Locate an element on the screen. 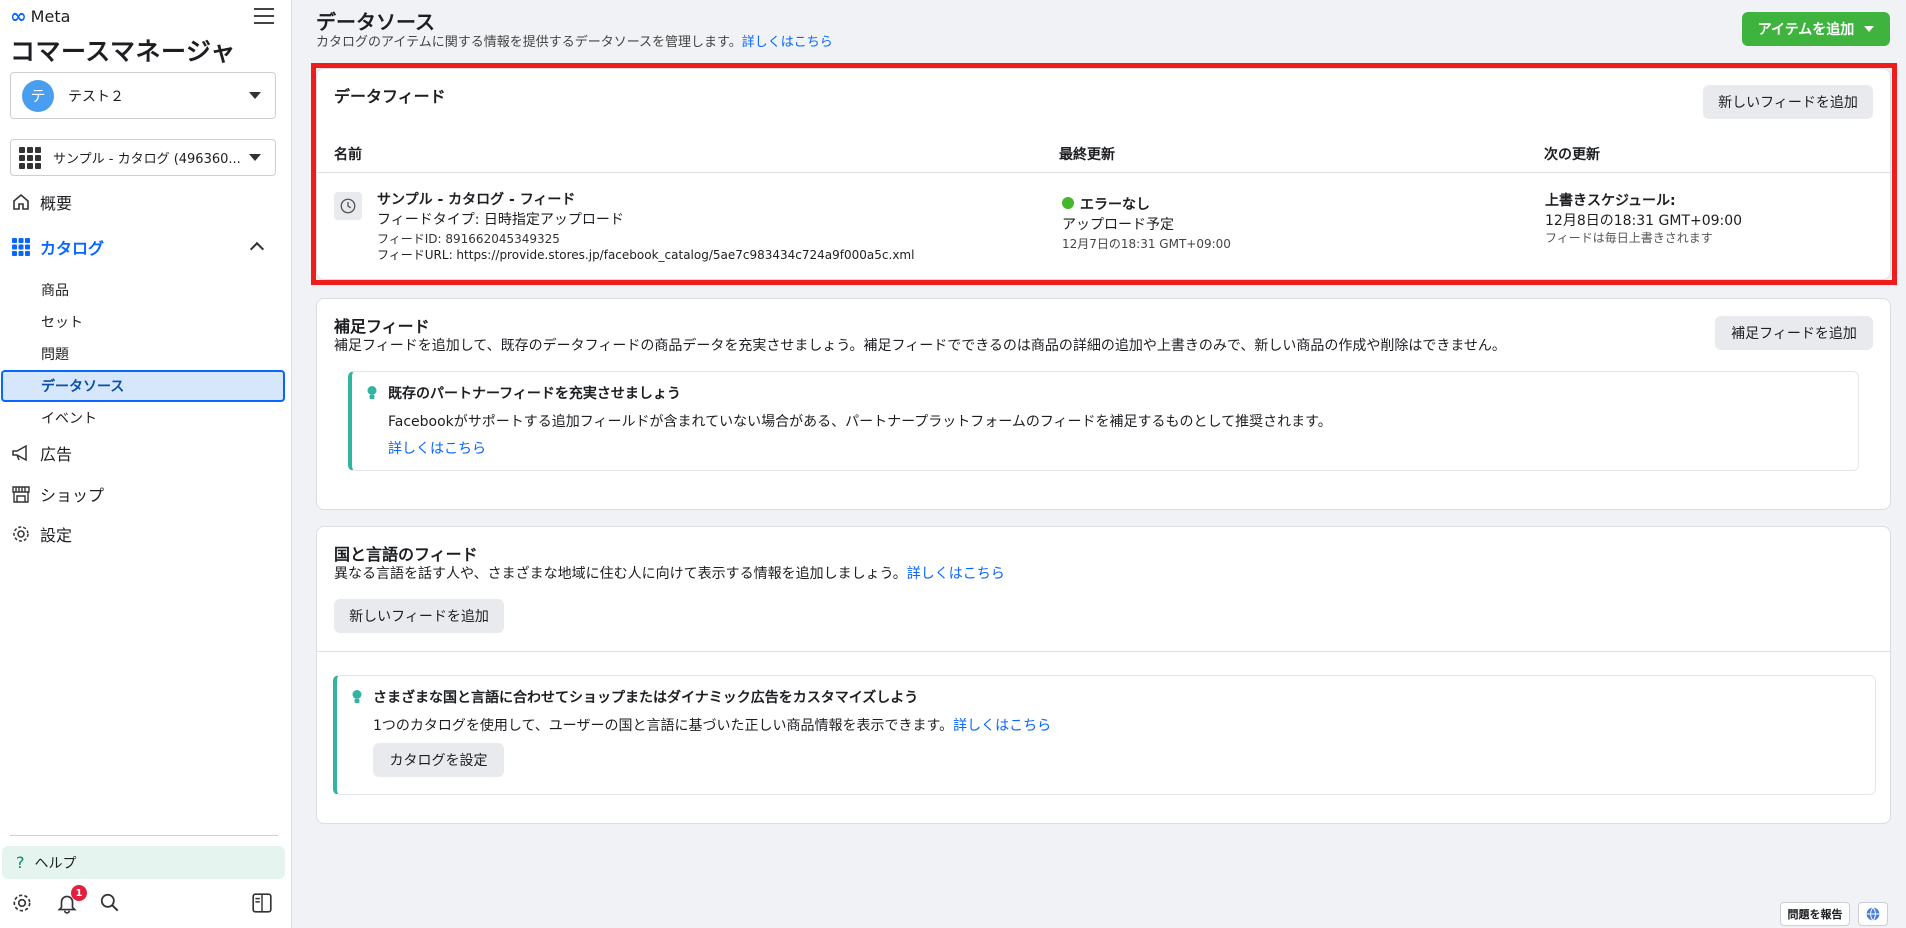 This screenshot has width=1906, height=928. nav-settings: 設定 is located at coordinates (41, 534).